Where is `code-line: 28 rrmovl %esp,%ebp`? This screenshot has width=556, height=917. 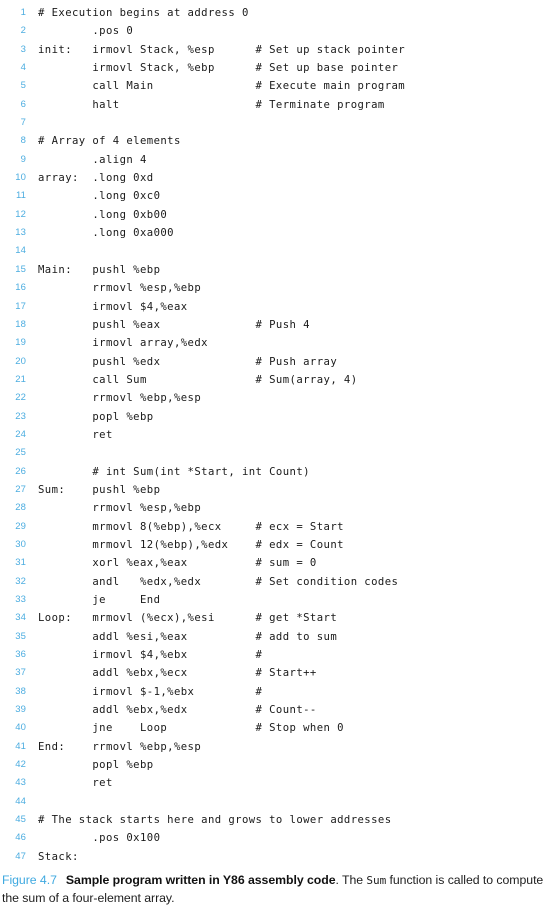
code-line: 28 rrmovl %esp,%ebp is located at coordinates (278, 508).